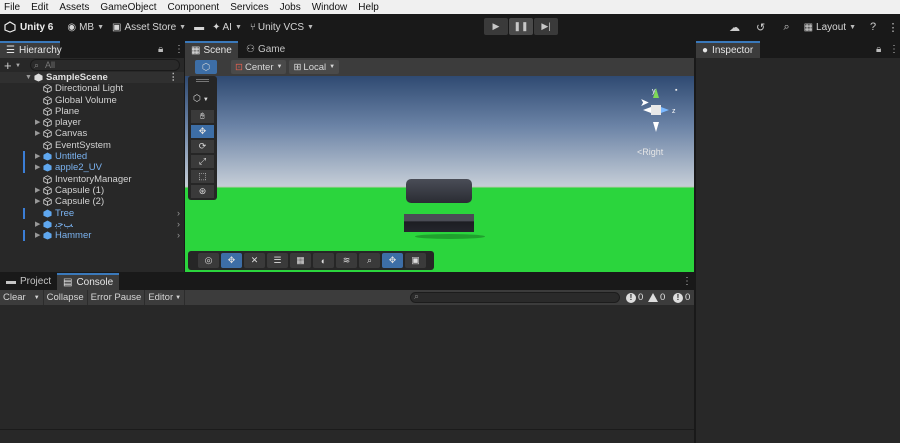  What do you see at coordinates (249, 7) in the screenshot?
I see `menu-services: Services` at bounding box center [249, 7].